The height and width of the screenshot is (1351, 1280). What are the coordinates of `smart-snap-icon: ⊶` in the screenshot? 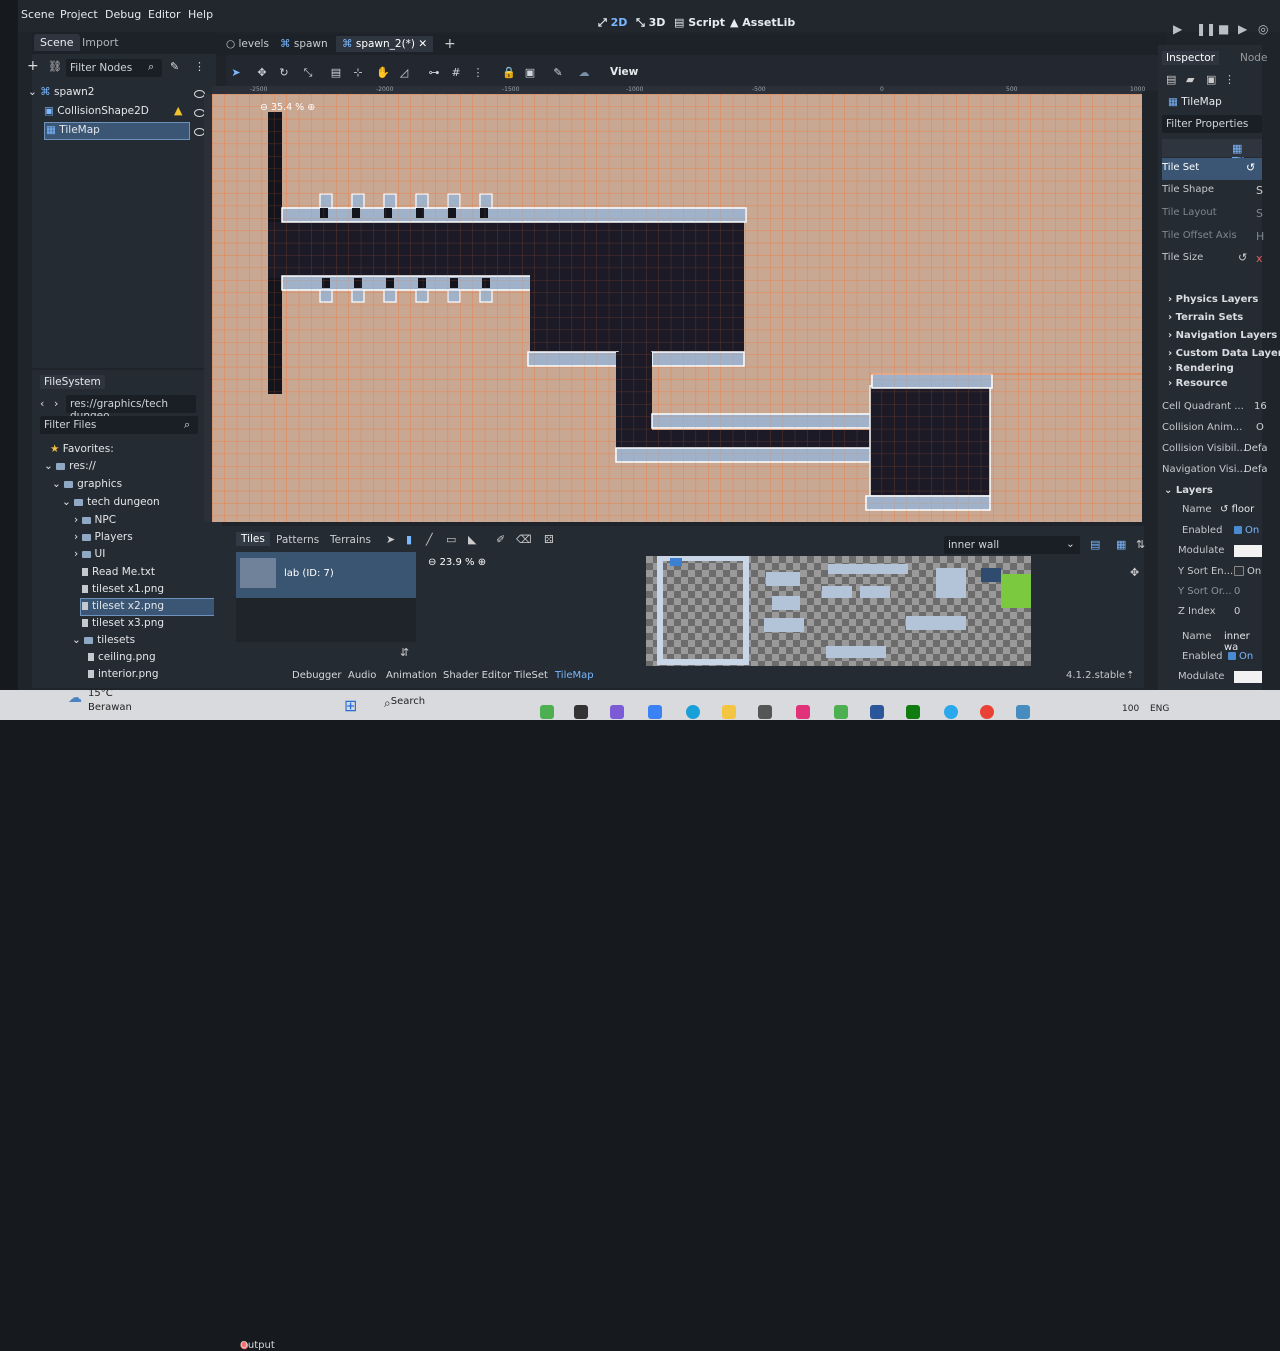 It's located at (434, 73).